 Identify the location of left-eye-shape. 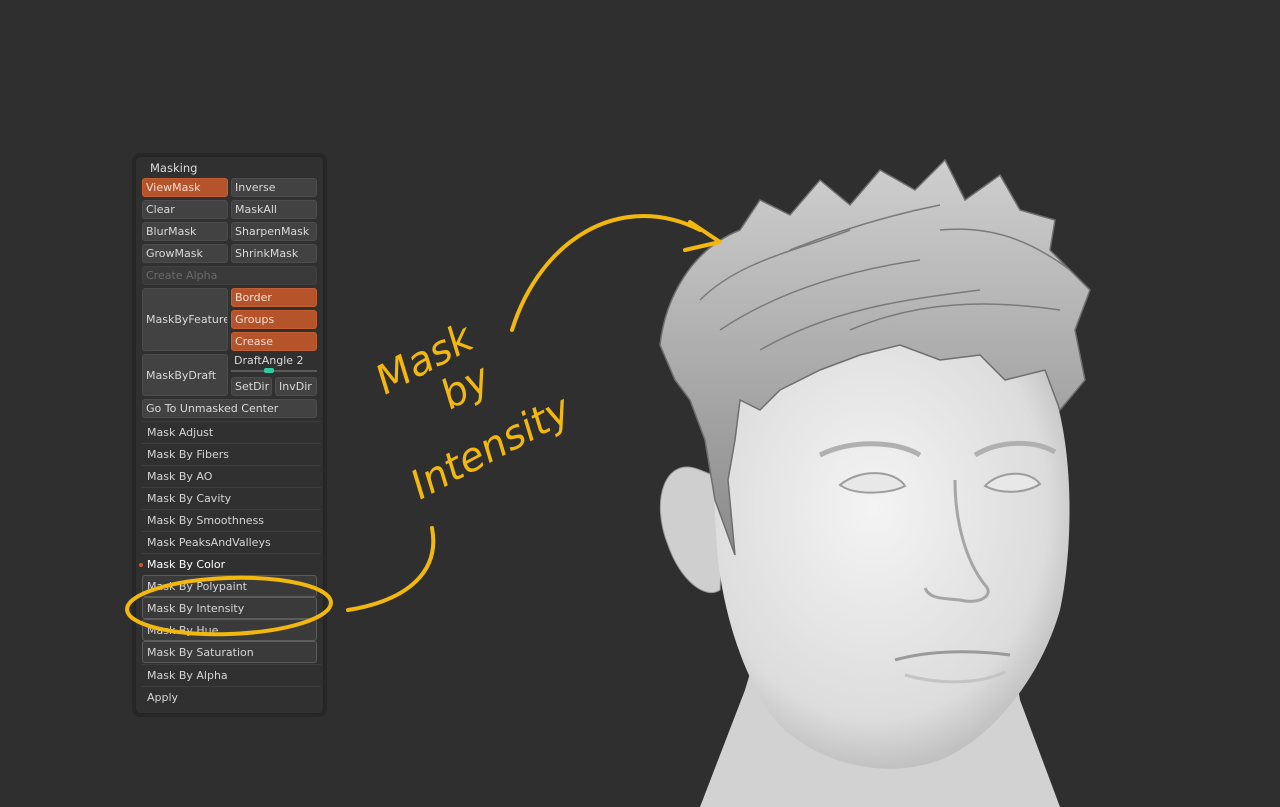
(872, 483).